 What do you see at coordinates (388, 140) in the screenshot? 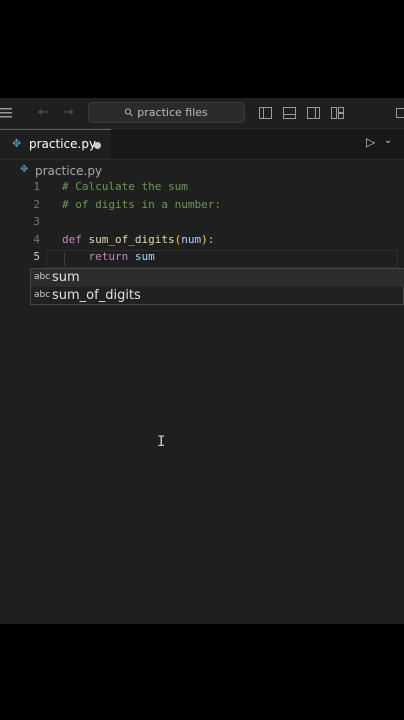
I see `chevron-down-icon: ⌄` at bounding box center [388, 140].